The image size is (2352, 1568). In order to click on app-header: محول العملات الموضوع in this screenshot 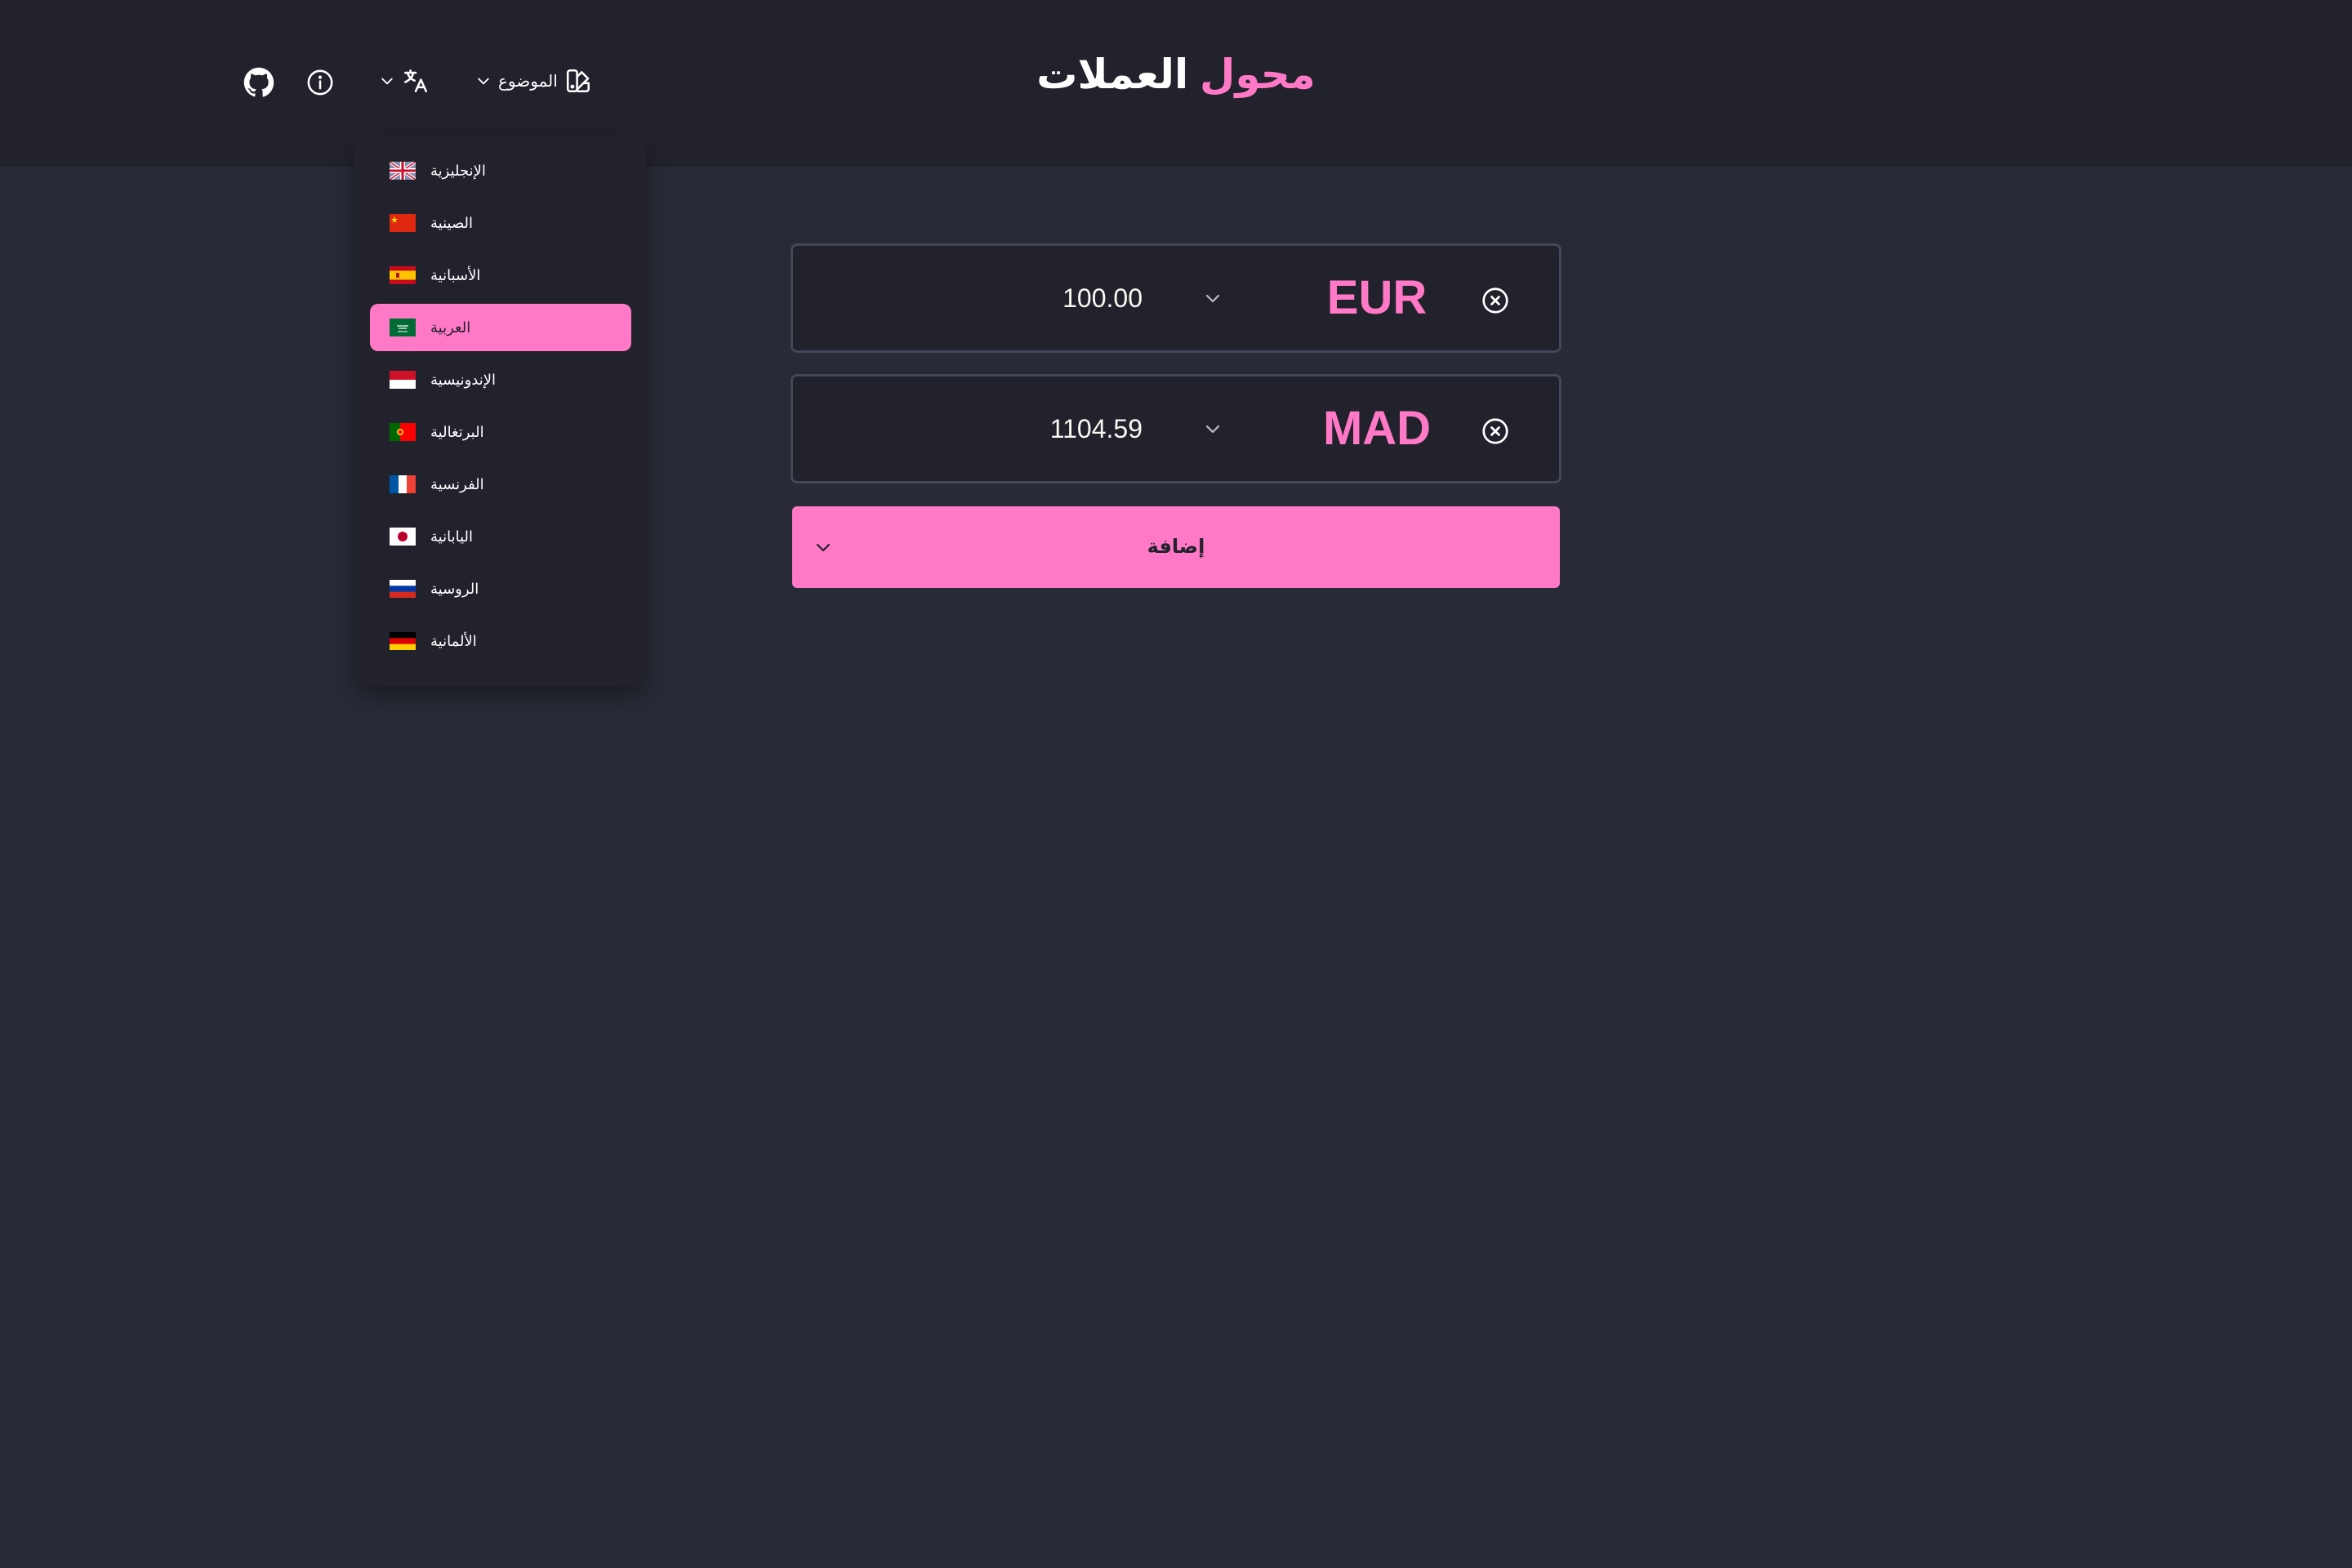, I will do `click(1176, 83)`.